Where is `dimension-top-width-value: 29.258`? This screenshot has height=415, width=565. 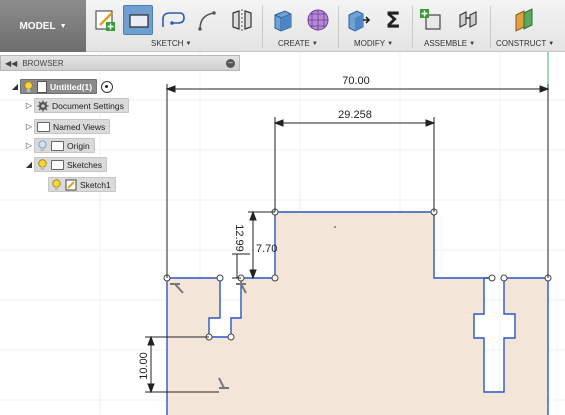
dimension-top-width-value: 29.258 is located at coordinates (355, 115).